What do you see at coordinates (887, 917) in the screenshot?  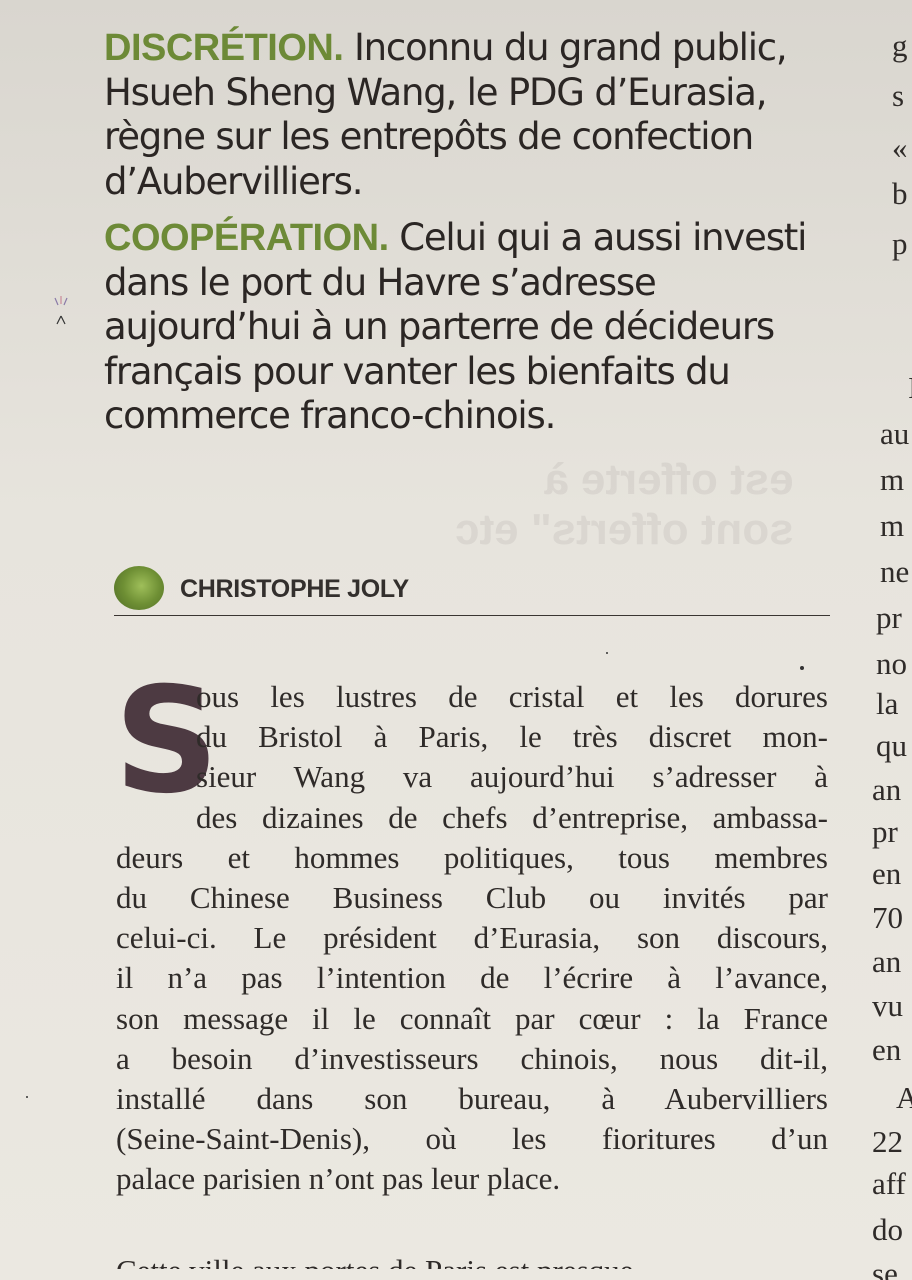 I see `column-fragment: 70` at bounding box center [887, 917].